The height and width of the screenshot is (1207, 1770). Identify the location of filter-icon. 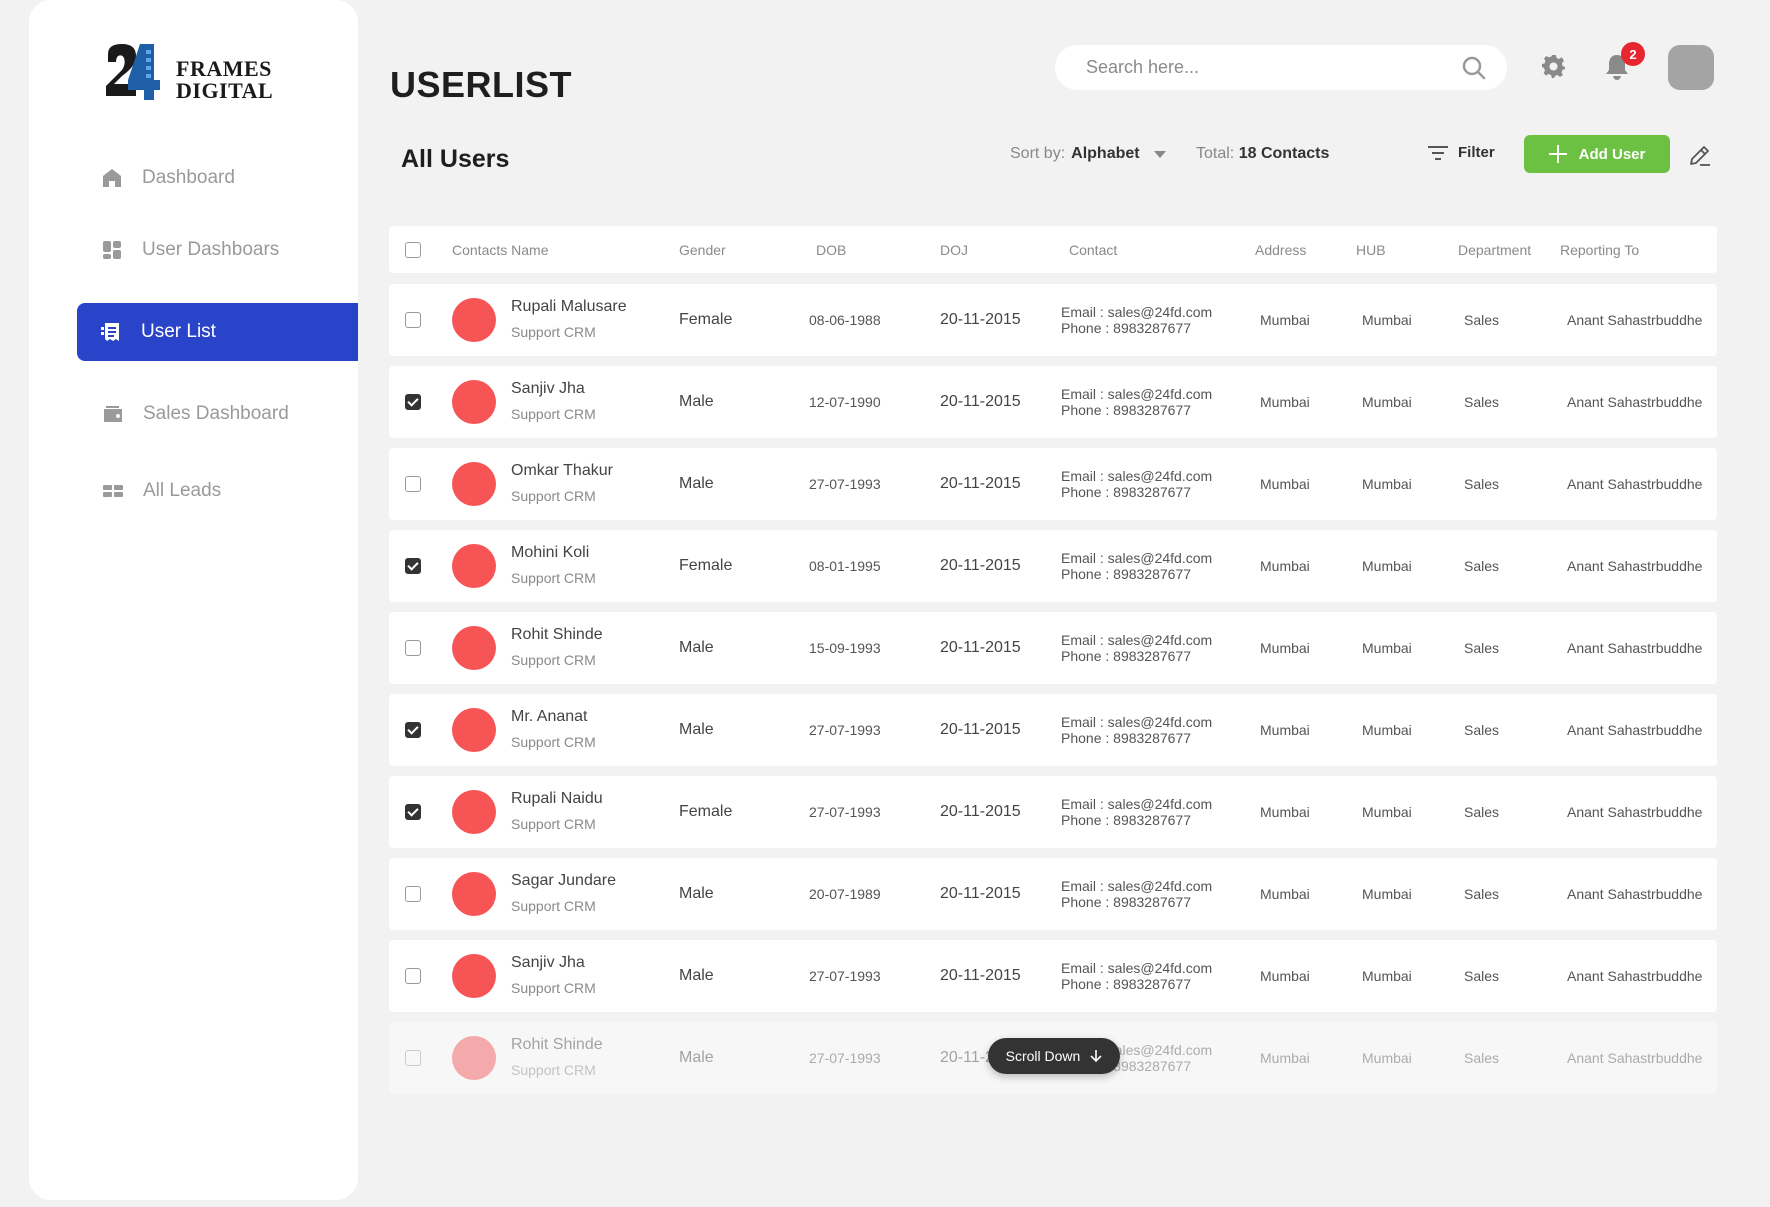
(1438, 152).